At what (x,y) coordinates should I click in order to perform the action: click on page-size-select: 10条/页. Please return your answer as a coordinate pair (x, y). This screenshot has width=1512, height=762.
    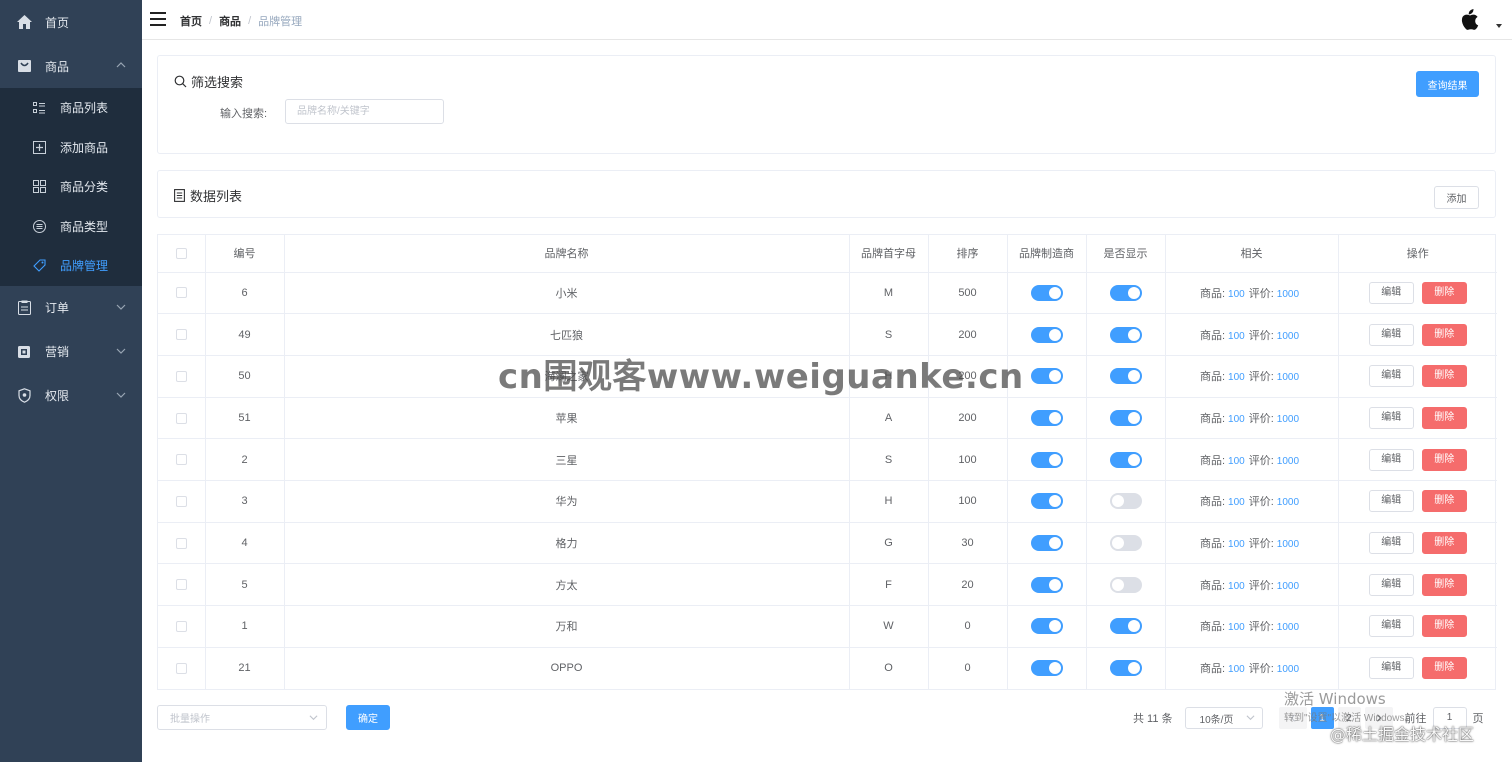
    Looking at the image, I should click on (1223, 718).